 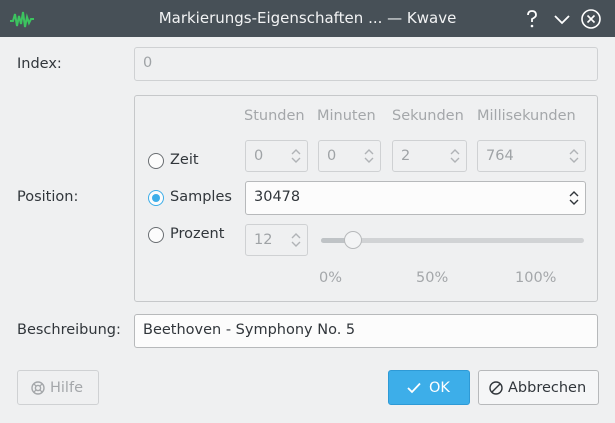 What do you see at coordinates (197, 234) in the screenshot?
I see `radio-prozent-label: Prozent` at bounding box center [197, 234].